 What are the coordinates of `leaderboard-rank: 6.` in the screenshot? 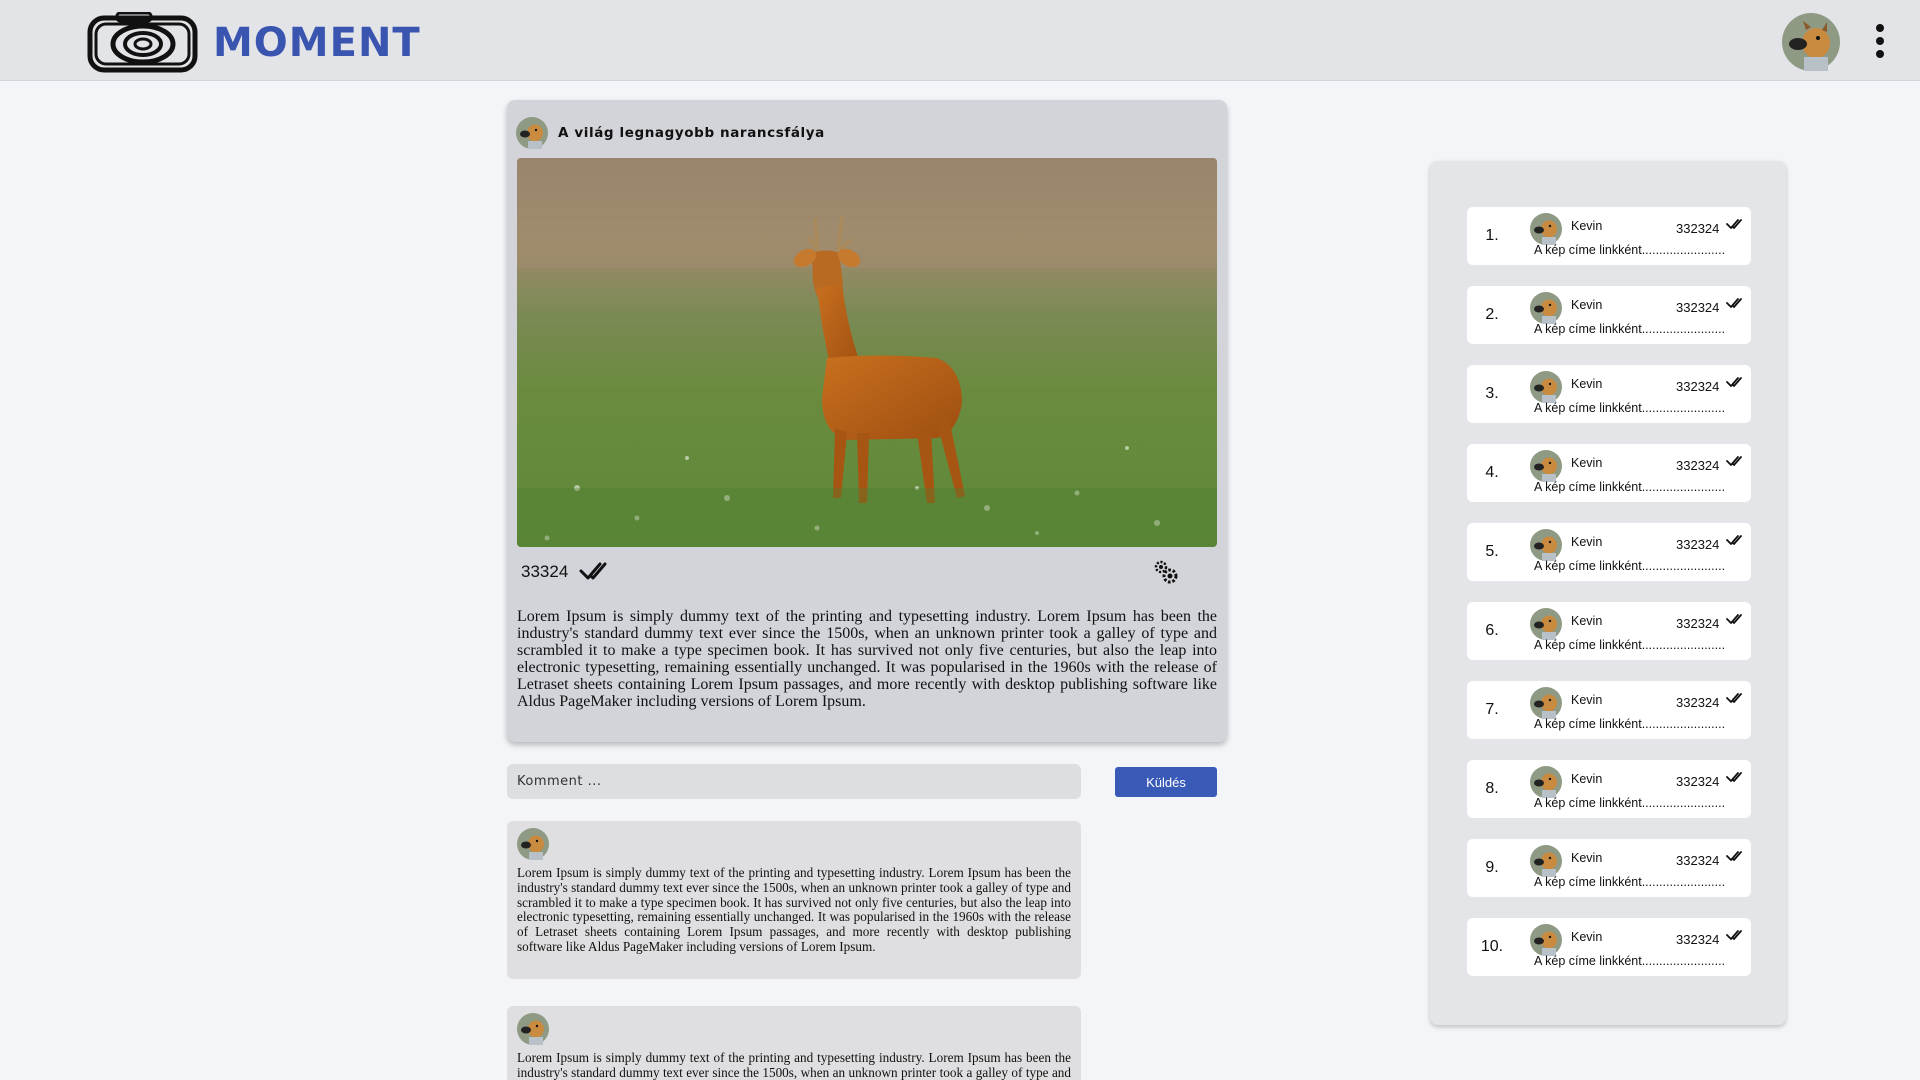 It's located at (1492, 630).